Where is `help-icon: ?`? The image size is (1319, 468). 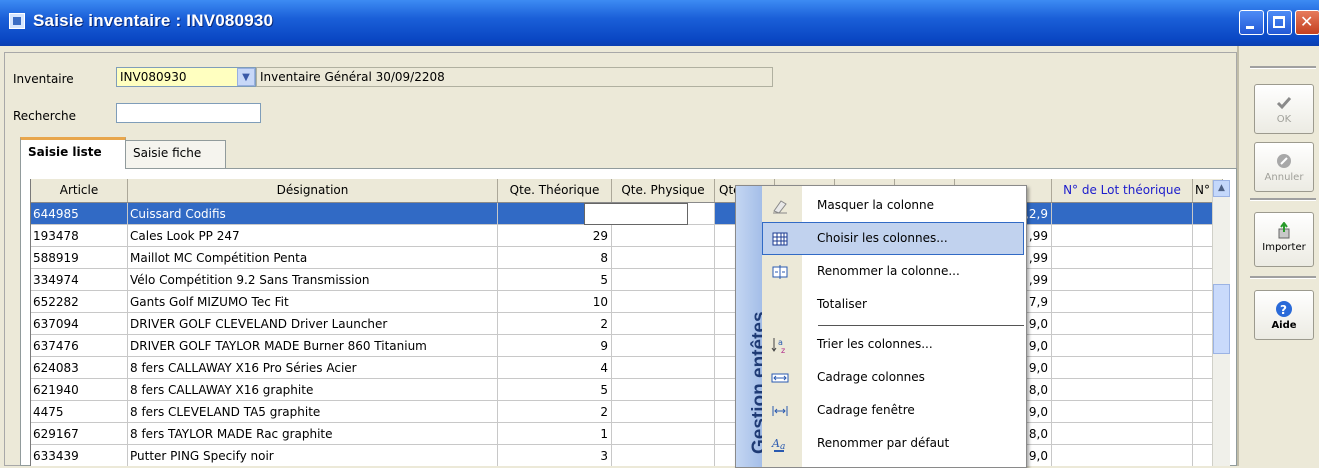
help-icon: ? is located at coordinates (1284, 309).